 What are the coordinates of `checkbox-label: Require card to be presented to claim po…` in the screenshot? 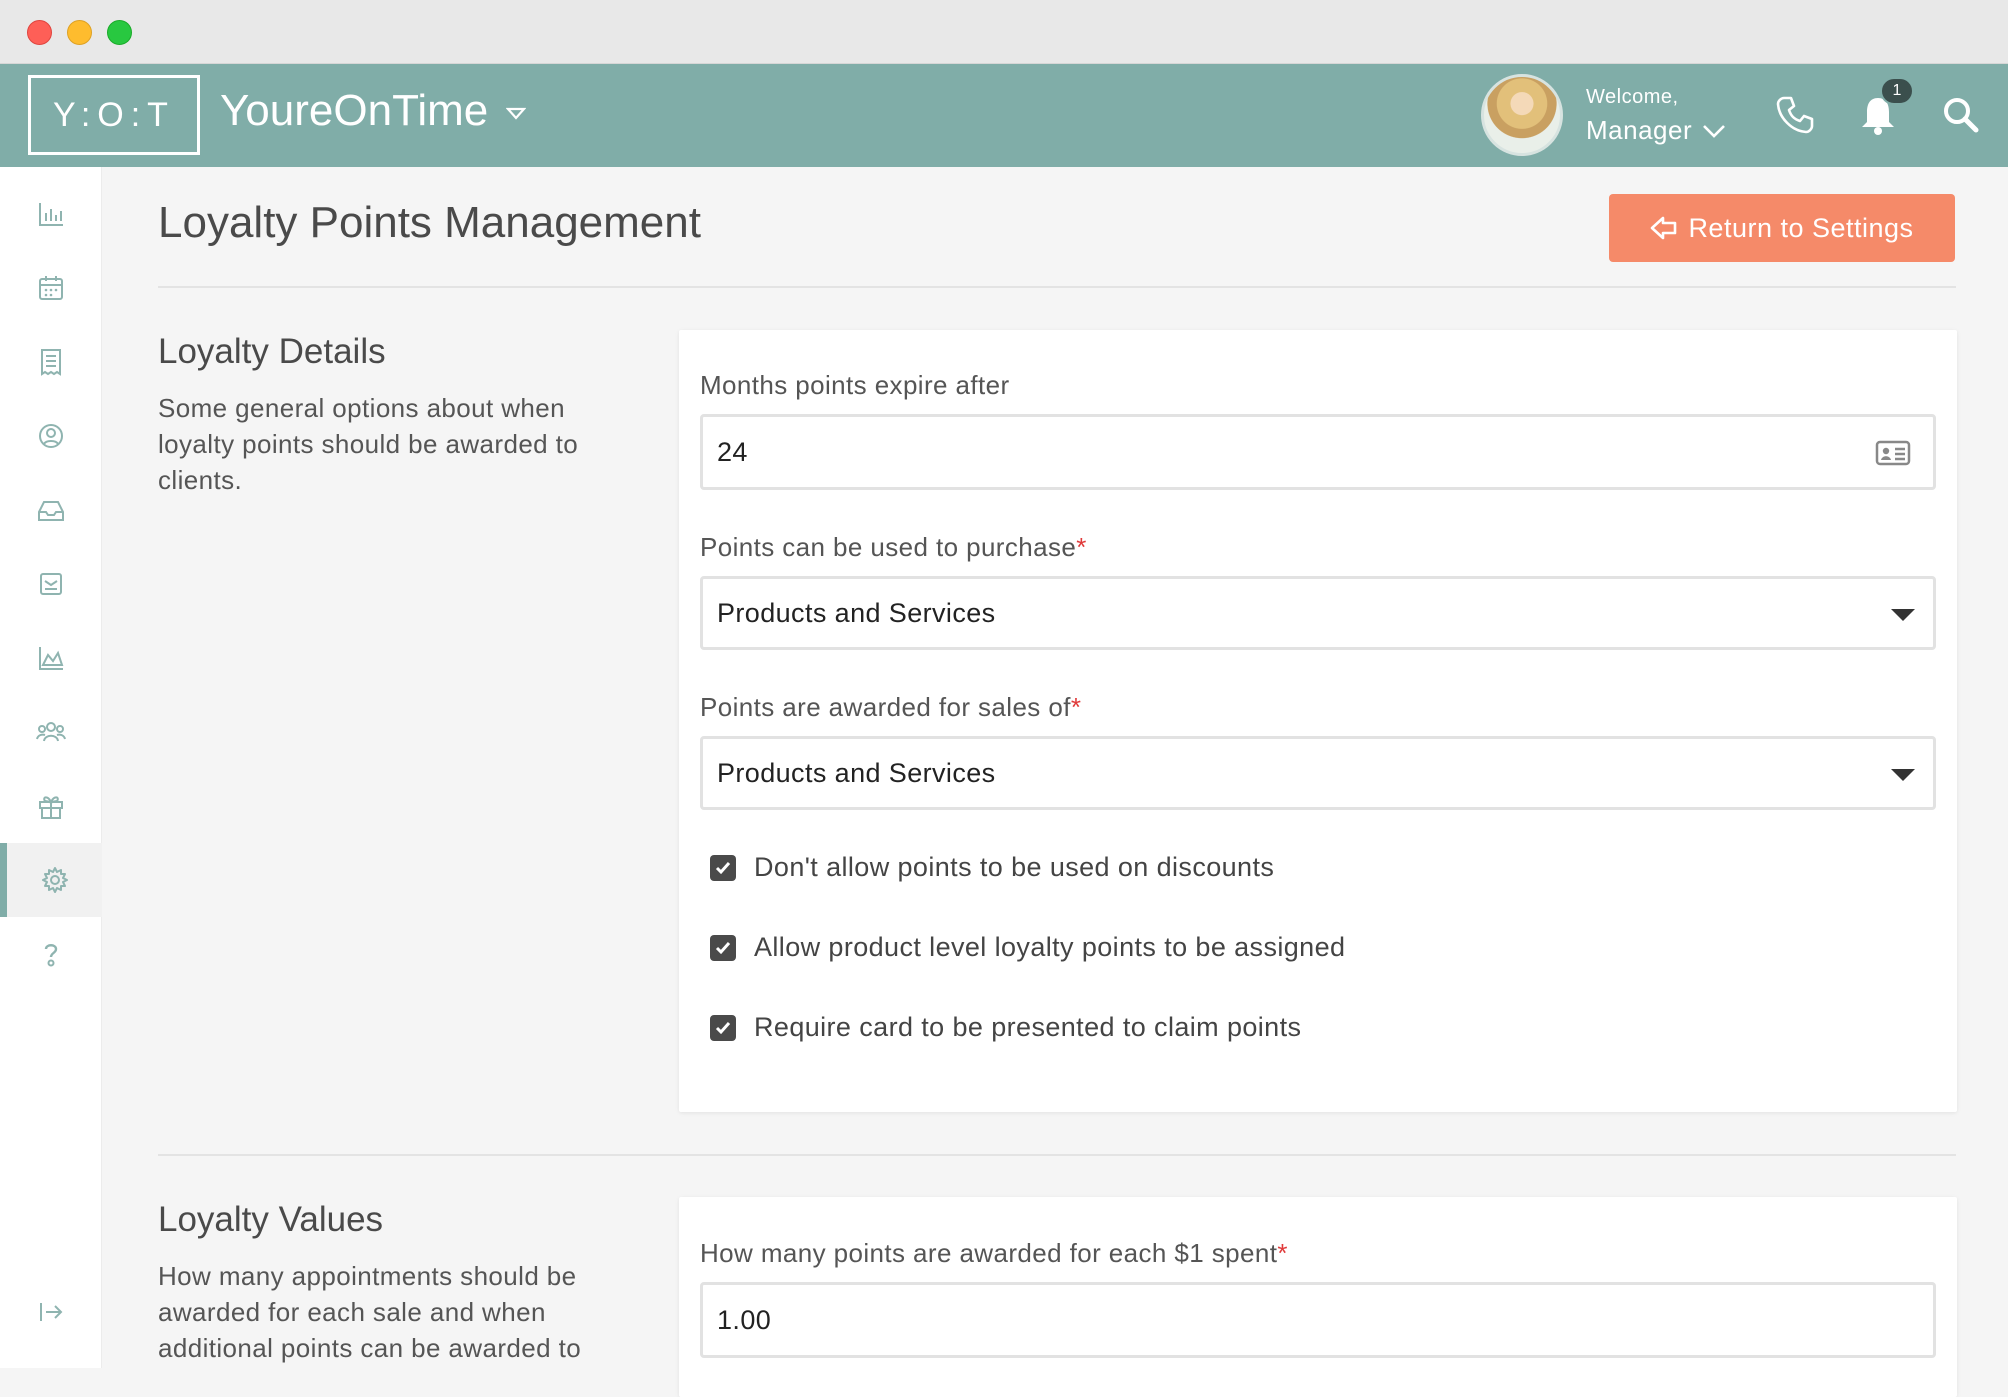 It's located at (1028, 1027).